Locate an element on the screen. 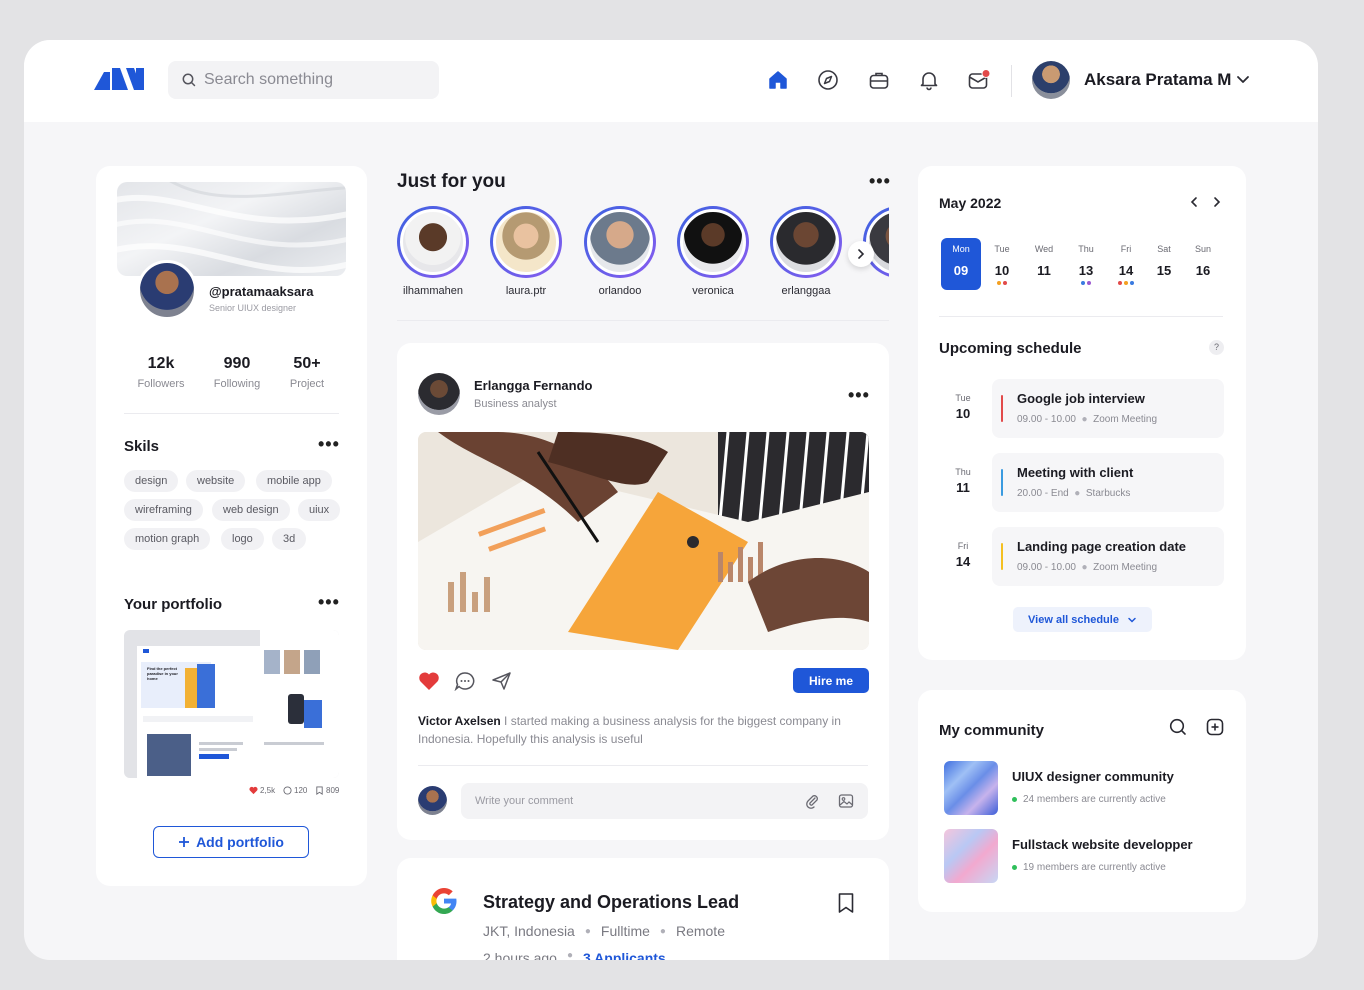 The image size is (1364, 990). post-author-avatar is located at coordinates (439, 394).